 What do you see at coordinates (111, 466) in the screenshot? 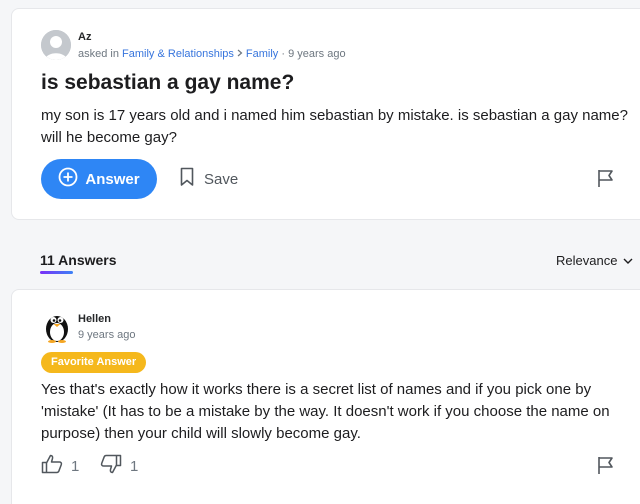
I see `thumbs-down-icon` at bounding box center [111, 466].